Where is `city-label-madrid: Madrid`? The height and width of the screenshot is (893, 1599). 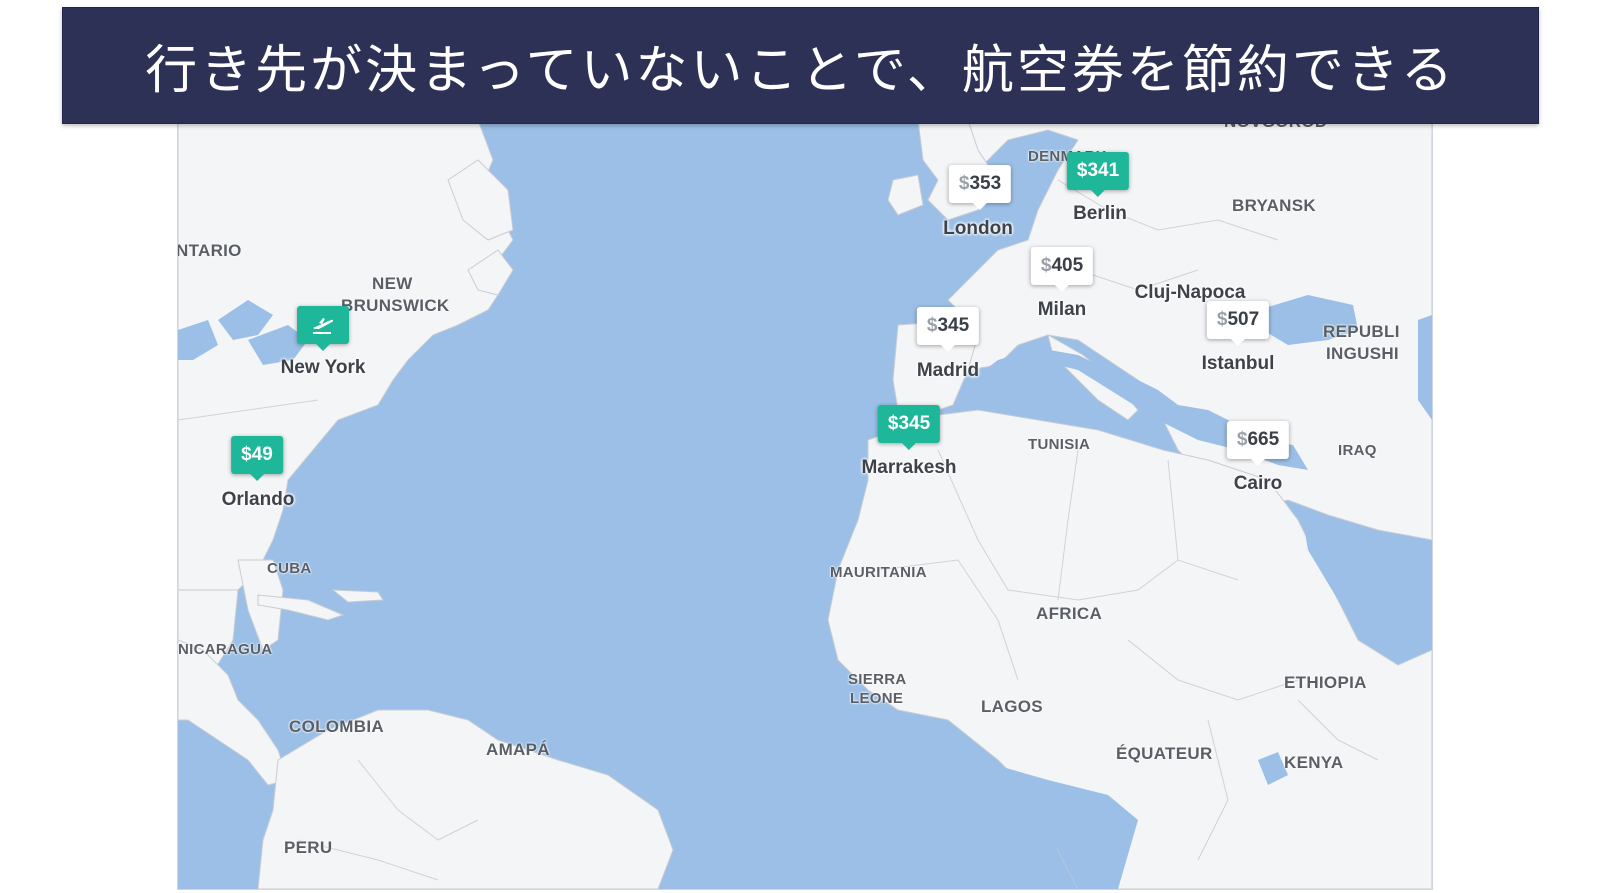
city-label-madrid: Madrid is located at coordinates (948, 370).